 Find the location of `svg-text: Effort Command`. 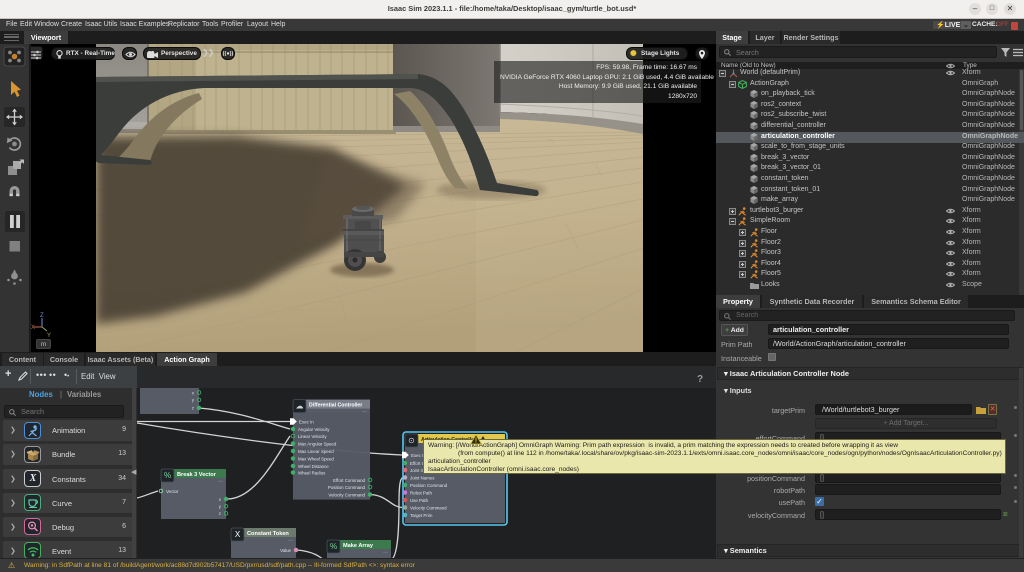

svg-text: Effort Command is located at coordinates (349, 480).